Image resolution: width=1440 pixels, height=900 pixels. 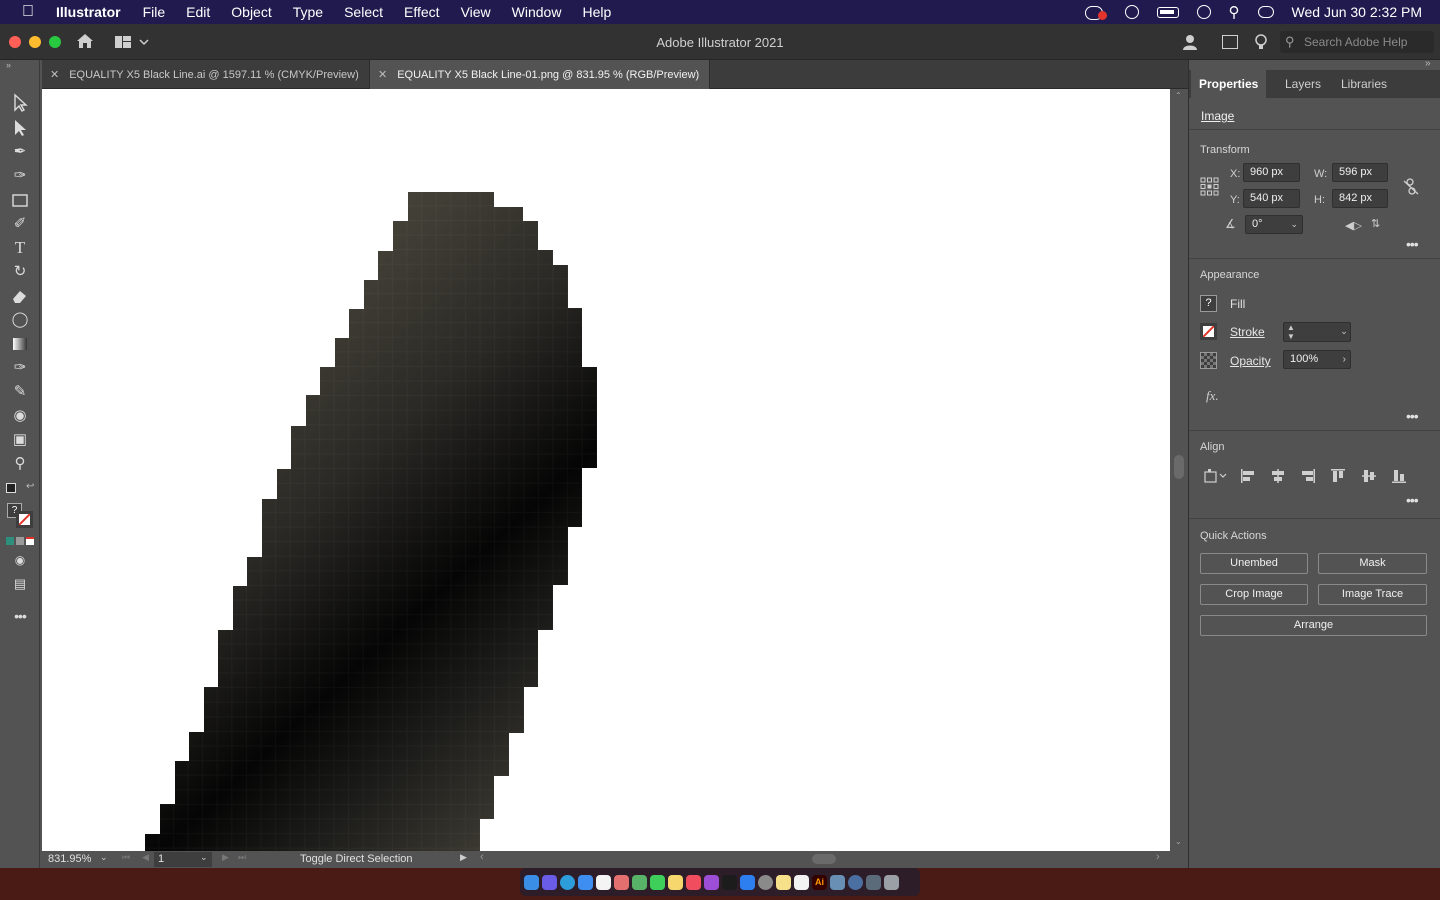 I want to click on selection-tool-icon, so click(x=20, y=103).